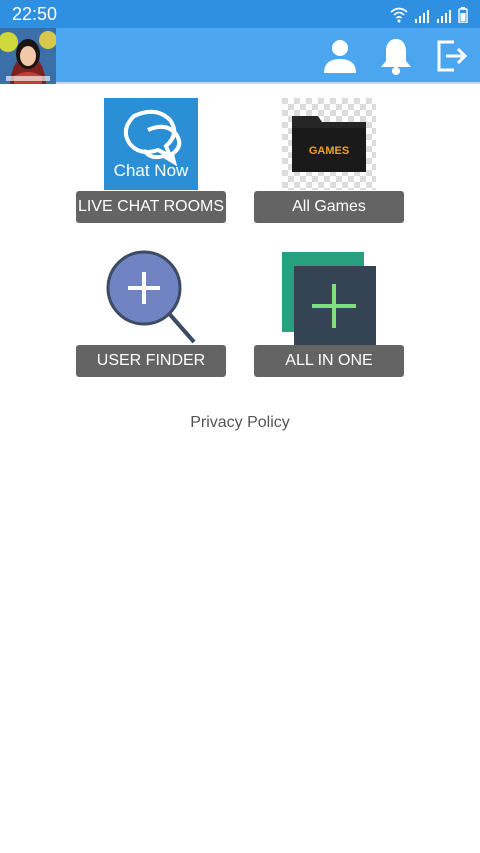 The height and width of the screenshot is (853, 480). What do you see at coordinates (151, 361) in the screenshot?
I see `user-finder-button: USER FINDER` at bounding box center [151, 361].